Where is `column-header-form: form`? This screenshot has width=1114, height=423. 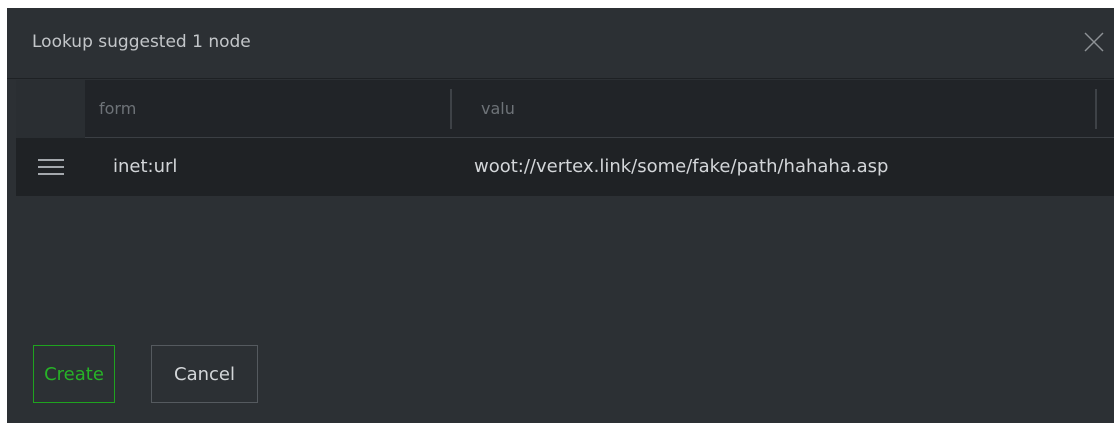 column-header-form: form is located at coordinates (117, 108).